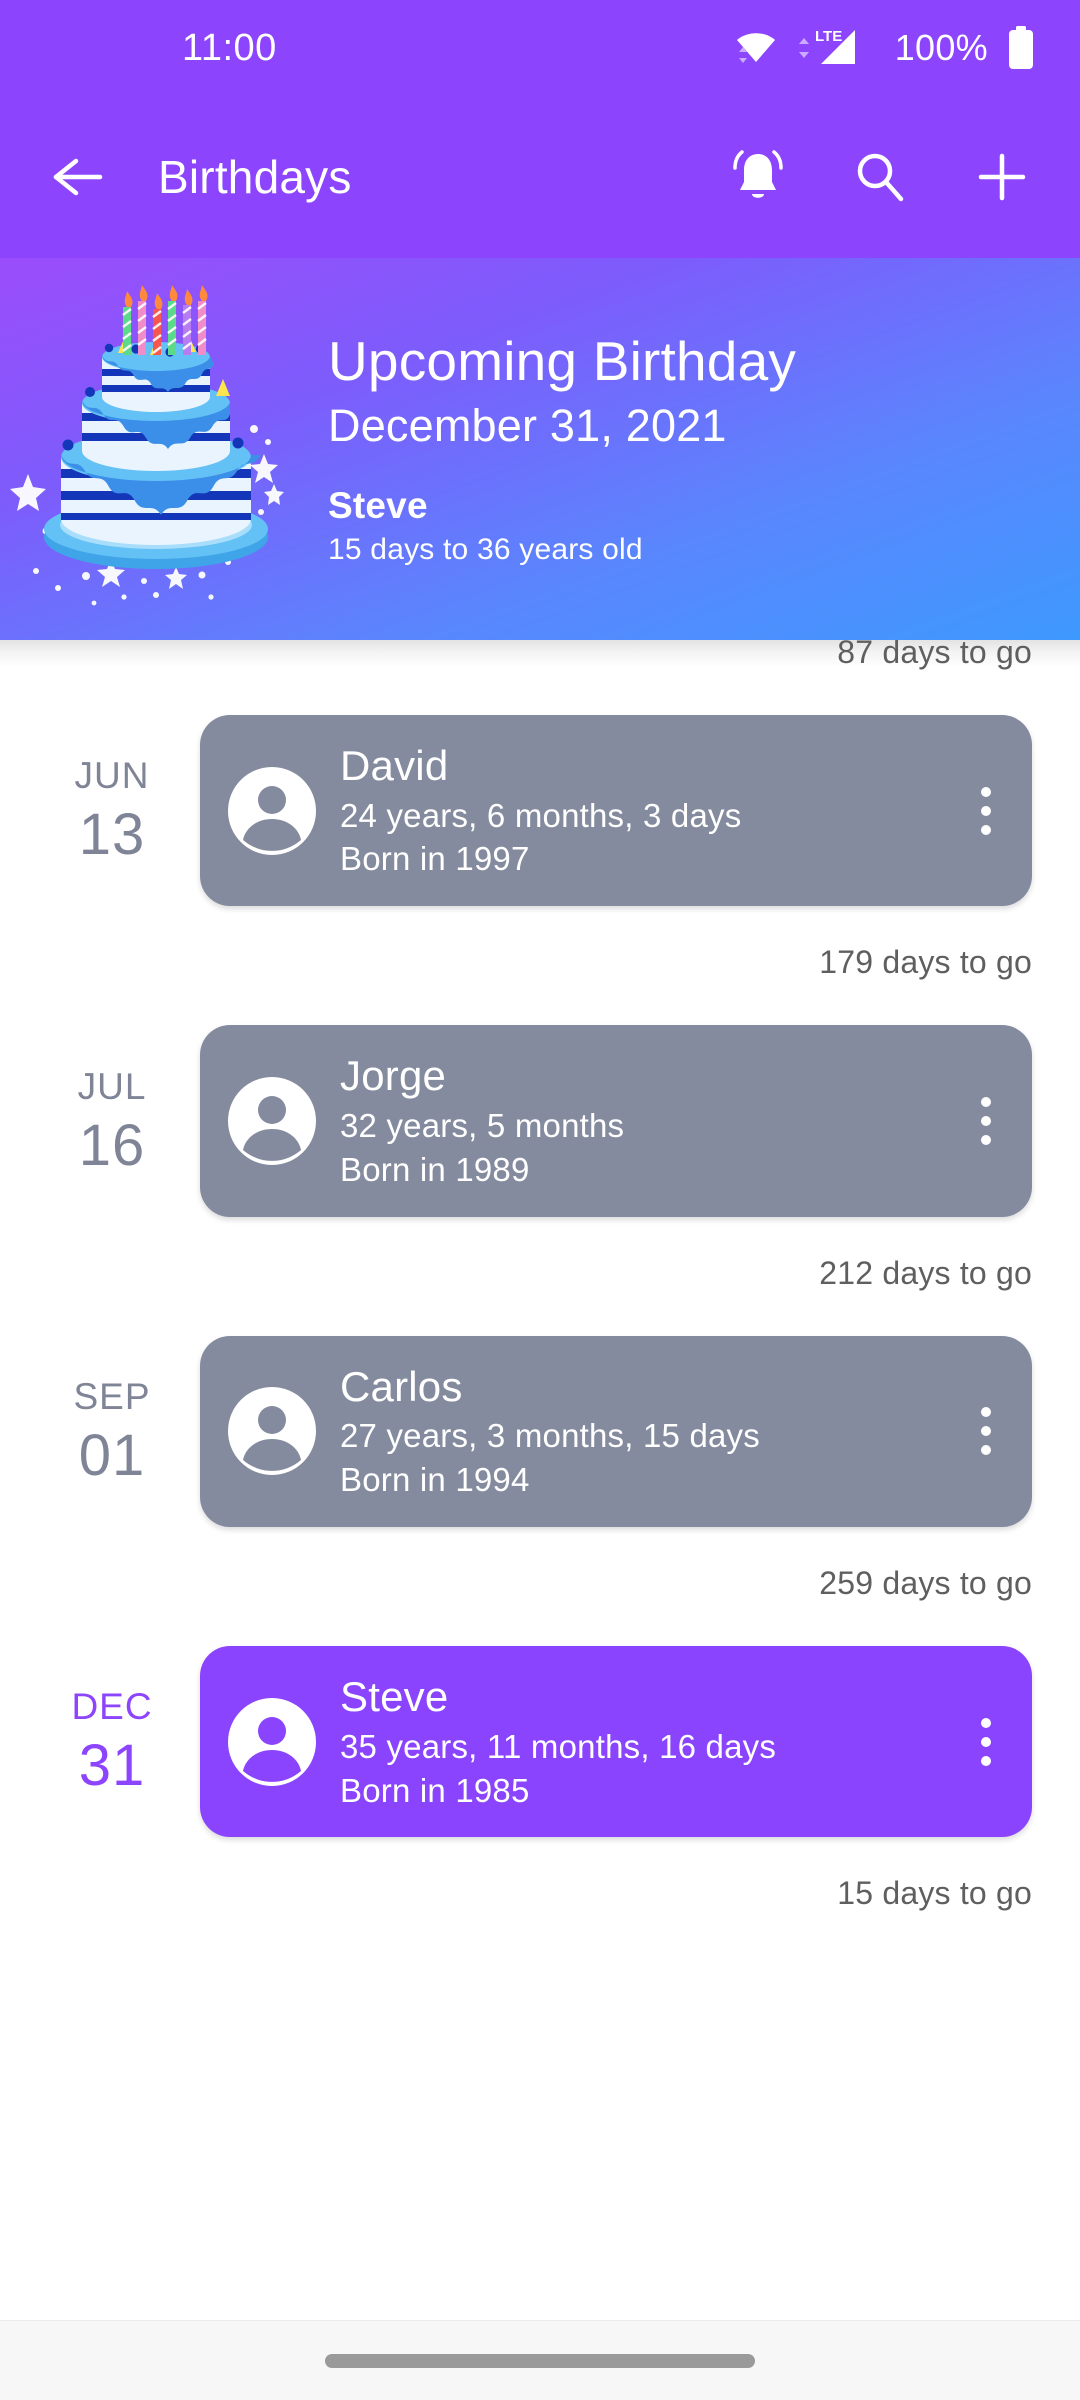 The image size is (1080, 2400). Describe the element at coordinates (229, 47) in the screenshot. I see `status-clock: 11:00` at that location.